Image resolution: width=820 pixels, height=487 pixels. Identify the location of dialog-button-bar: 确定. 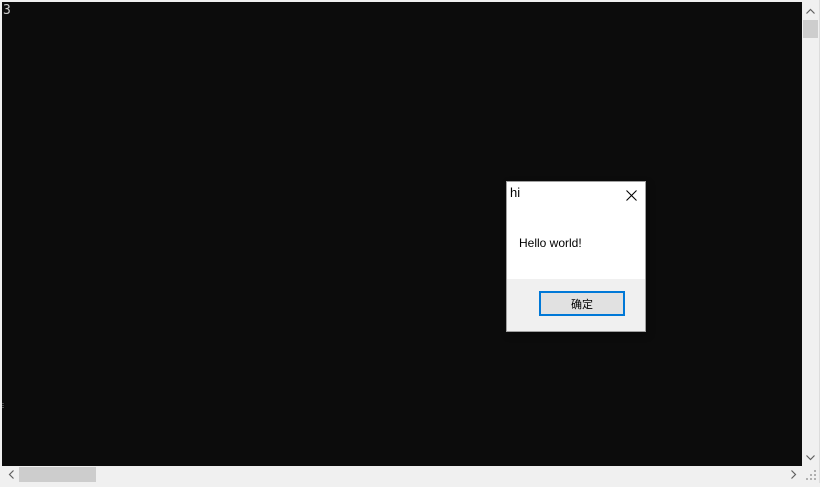
(576, 305).